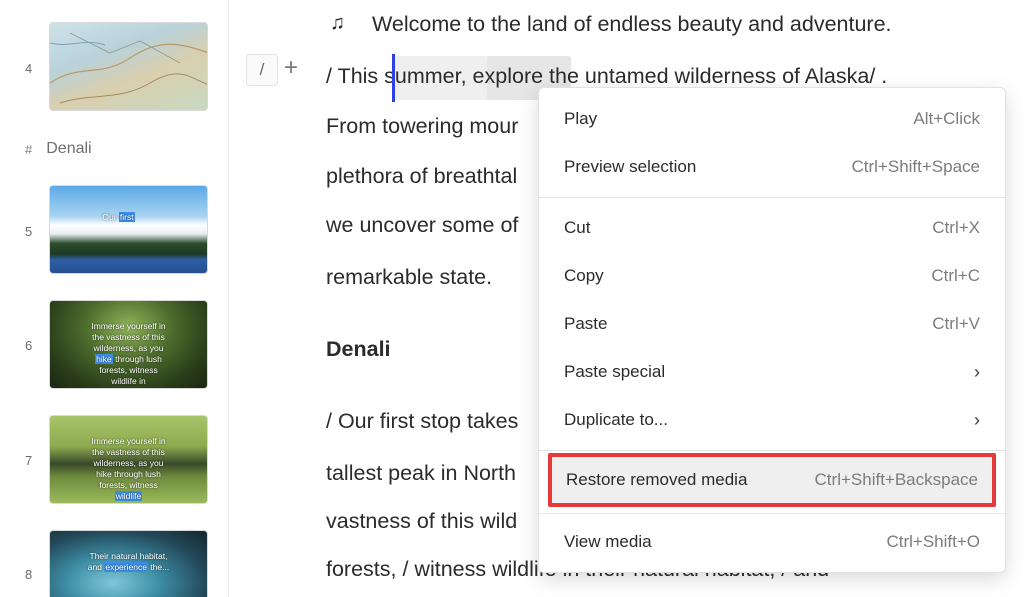  What do you see at coordinates (29, 68) in the screenshot?
I see `scene-number: 4` at bounding box center [29, 68].